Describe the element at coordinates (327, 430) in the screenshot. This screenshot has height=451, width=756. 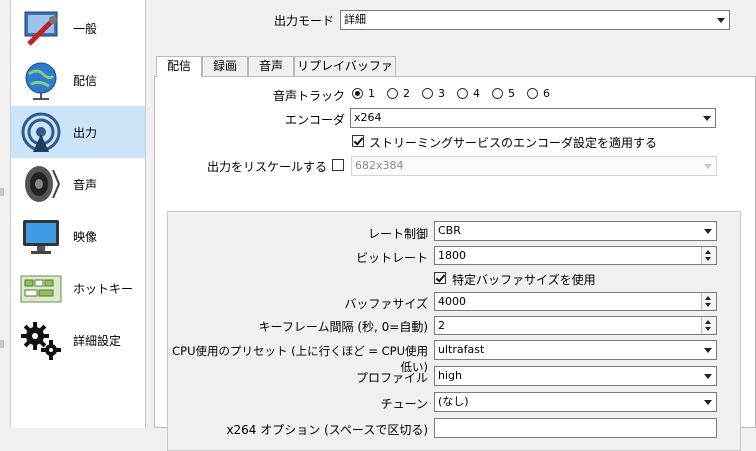
I see `x264-options-label: x264 オプション (スペースで区切る)` at that location.